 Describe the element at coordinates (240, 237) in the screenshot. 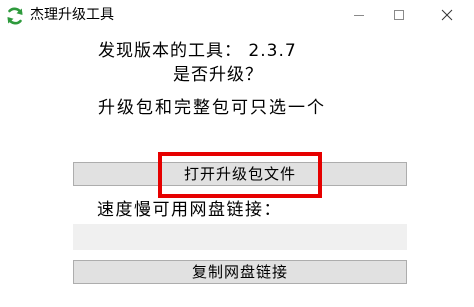

I see `cloud-link-field` at that location.